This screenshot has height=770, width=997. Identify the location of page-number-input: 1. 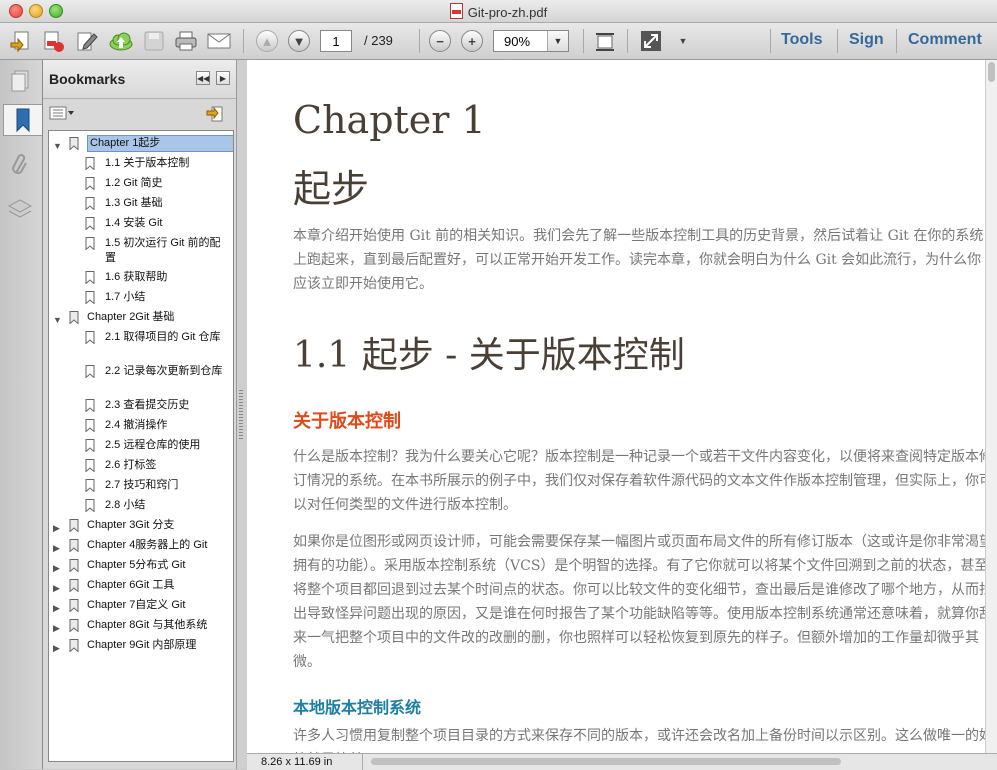
(336, 41).